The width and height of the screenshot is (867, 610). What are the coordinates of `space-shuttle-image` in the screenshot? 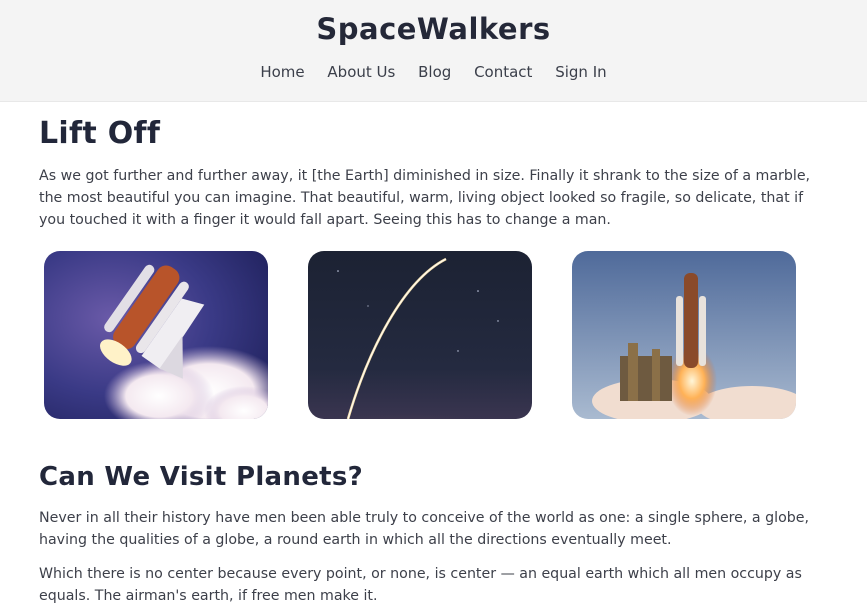 It's located at (156, 335).